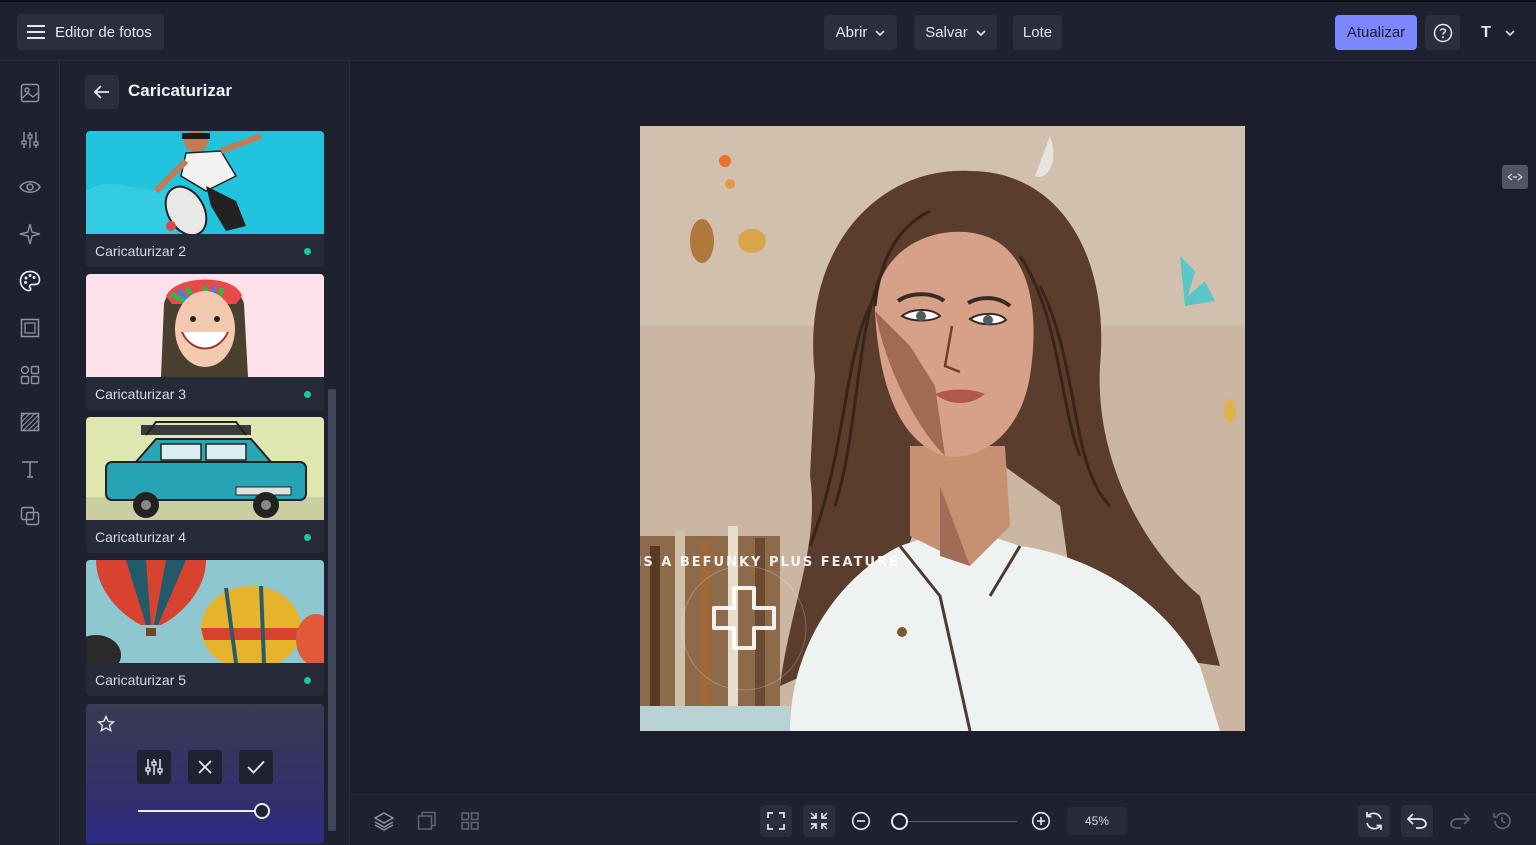 Image resolution: width=1536 pixels, height=845 pixels. I want to click on zoom-out-icon, so click(861, 821).